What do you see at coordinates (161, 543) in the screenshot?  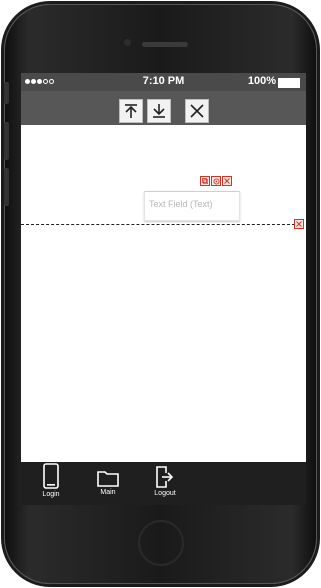 I see `home-button` at bounding box center [161, 543].